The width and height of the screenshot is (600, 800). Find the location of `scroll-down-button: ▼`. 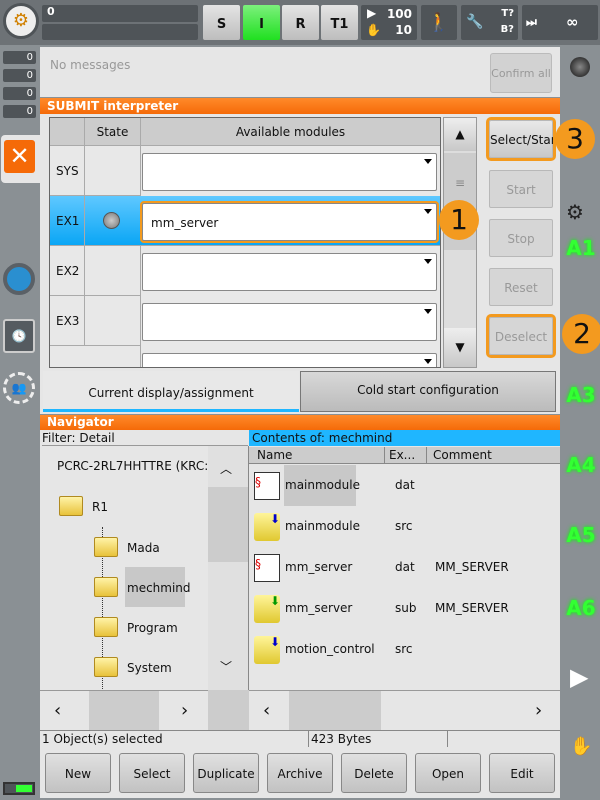

scroll-down-button: ▼ is located at coordinates (460, 347).